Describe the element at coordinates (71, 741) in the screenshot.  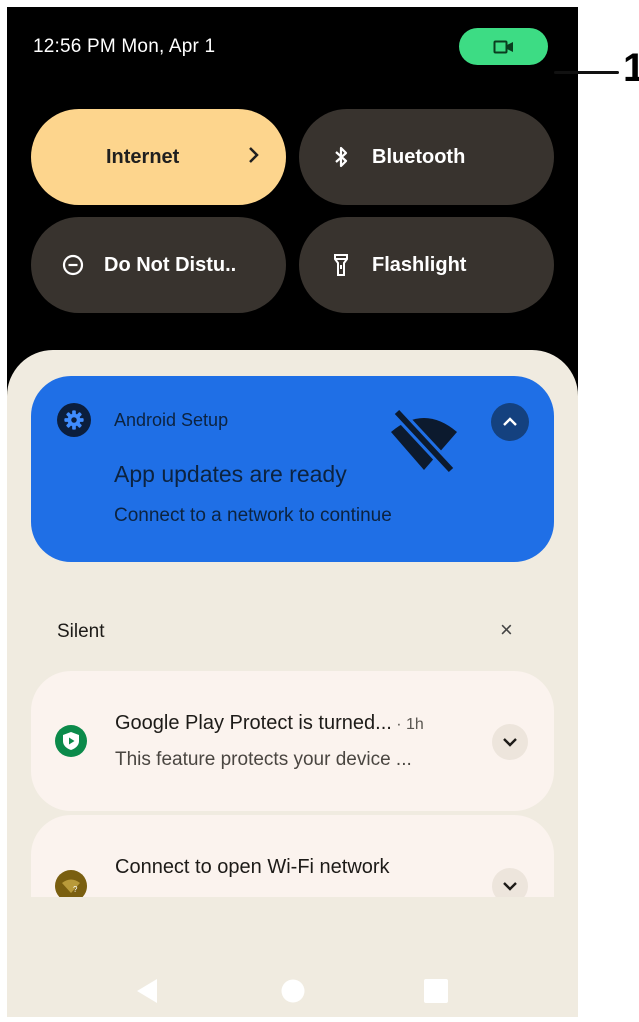
I see `shield-icon` at that location.